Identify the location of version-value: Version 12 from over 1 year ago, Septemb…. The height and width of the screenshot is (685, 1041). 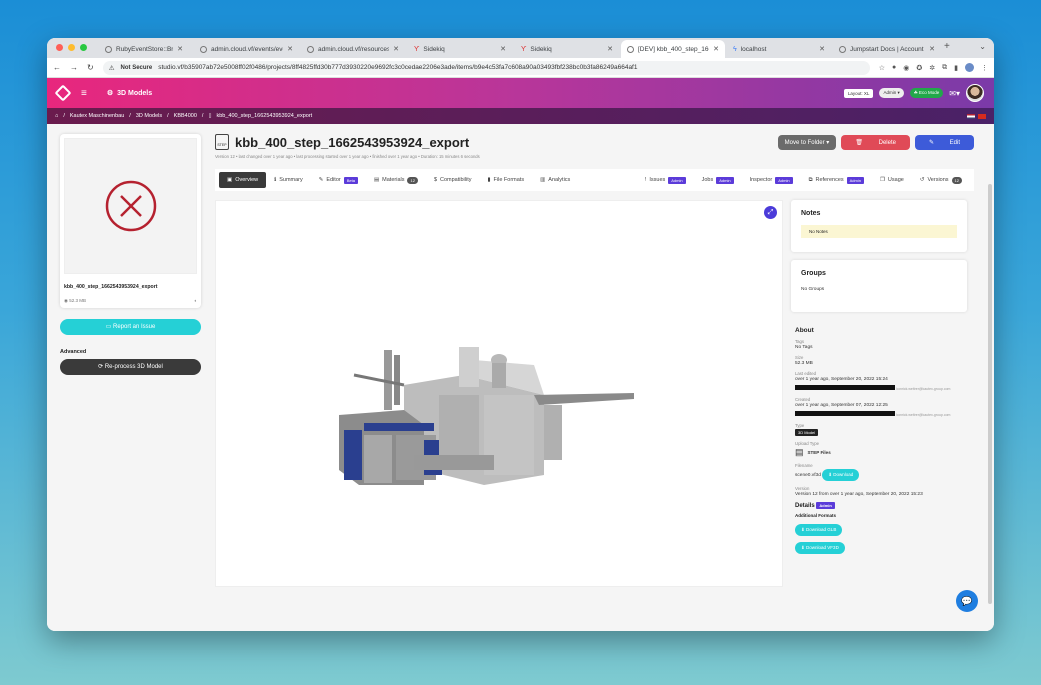
(859, 494).